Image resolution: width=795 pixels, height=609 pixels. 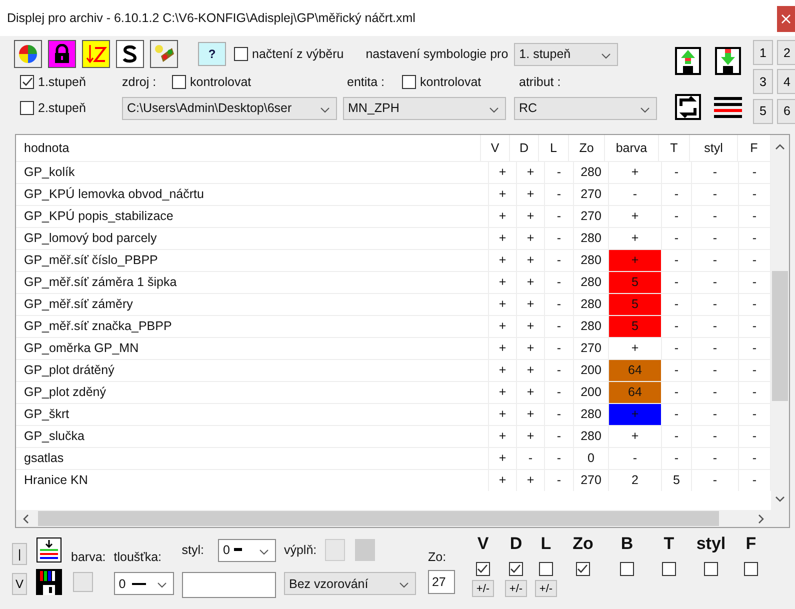 What do you see at coordinates (221, 82) in the screenshot?
I see `checkbox-label: kontrolovat` at bounding box center [221, 82].